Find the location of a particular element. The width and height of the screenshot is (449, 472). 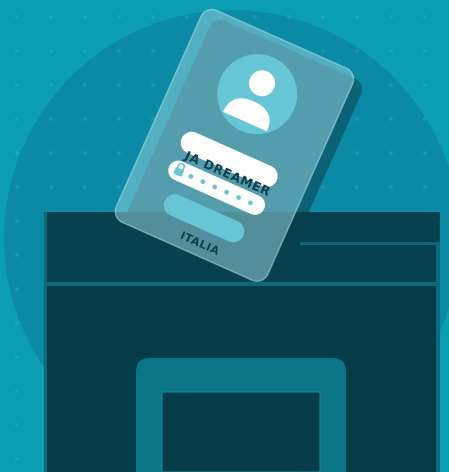

ballot-box-edge-right is located at coordinates (438, 358).